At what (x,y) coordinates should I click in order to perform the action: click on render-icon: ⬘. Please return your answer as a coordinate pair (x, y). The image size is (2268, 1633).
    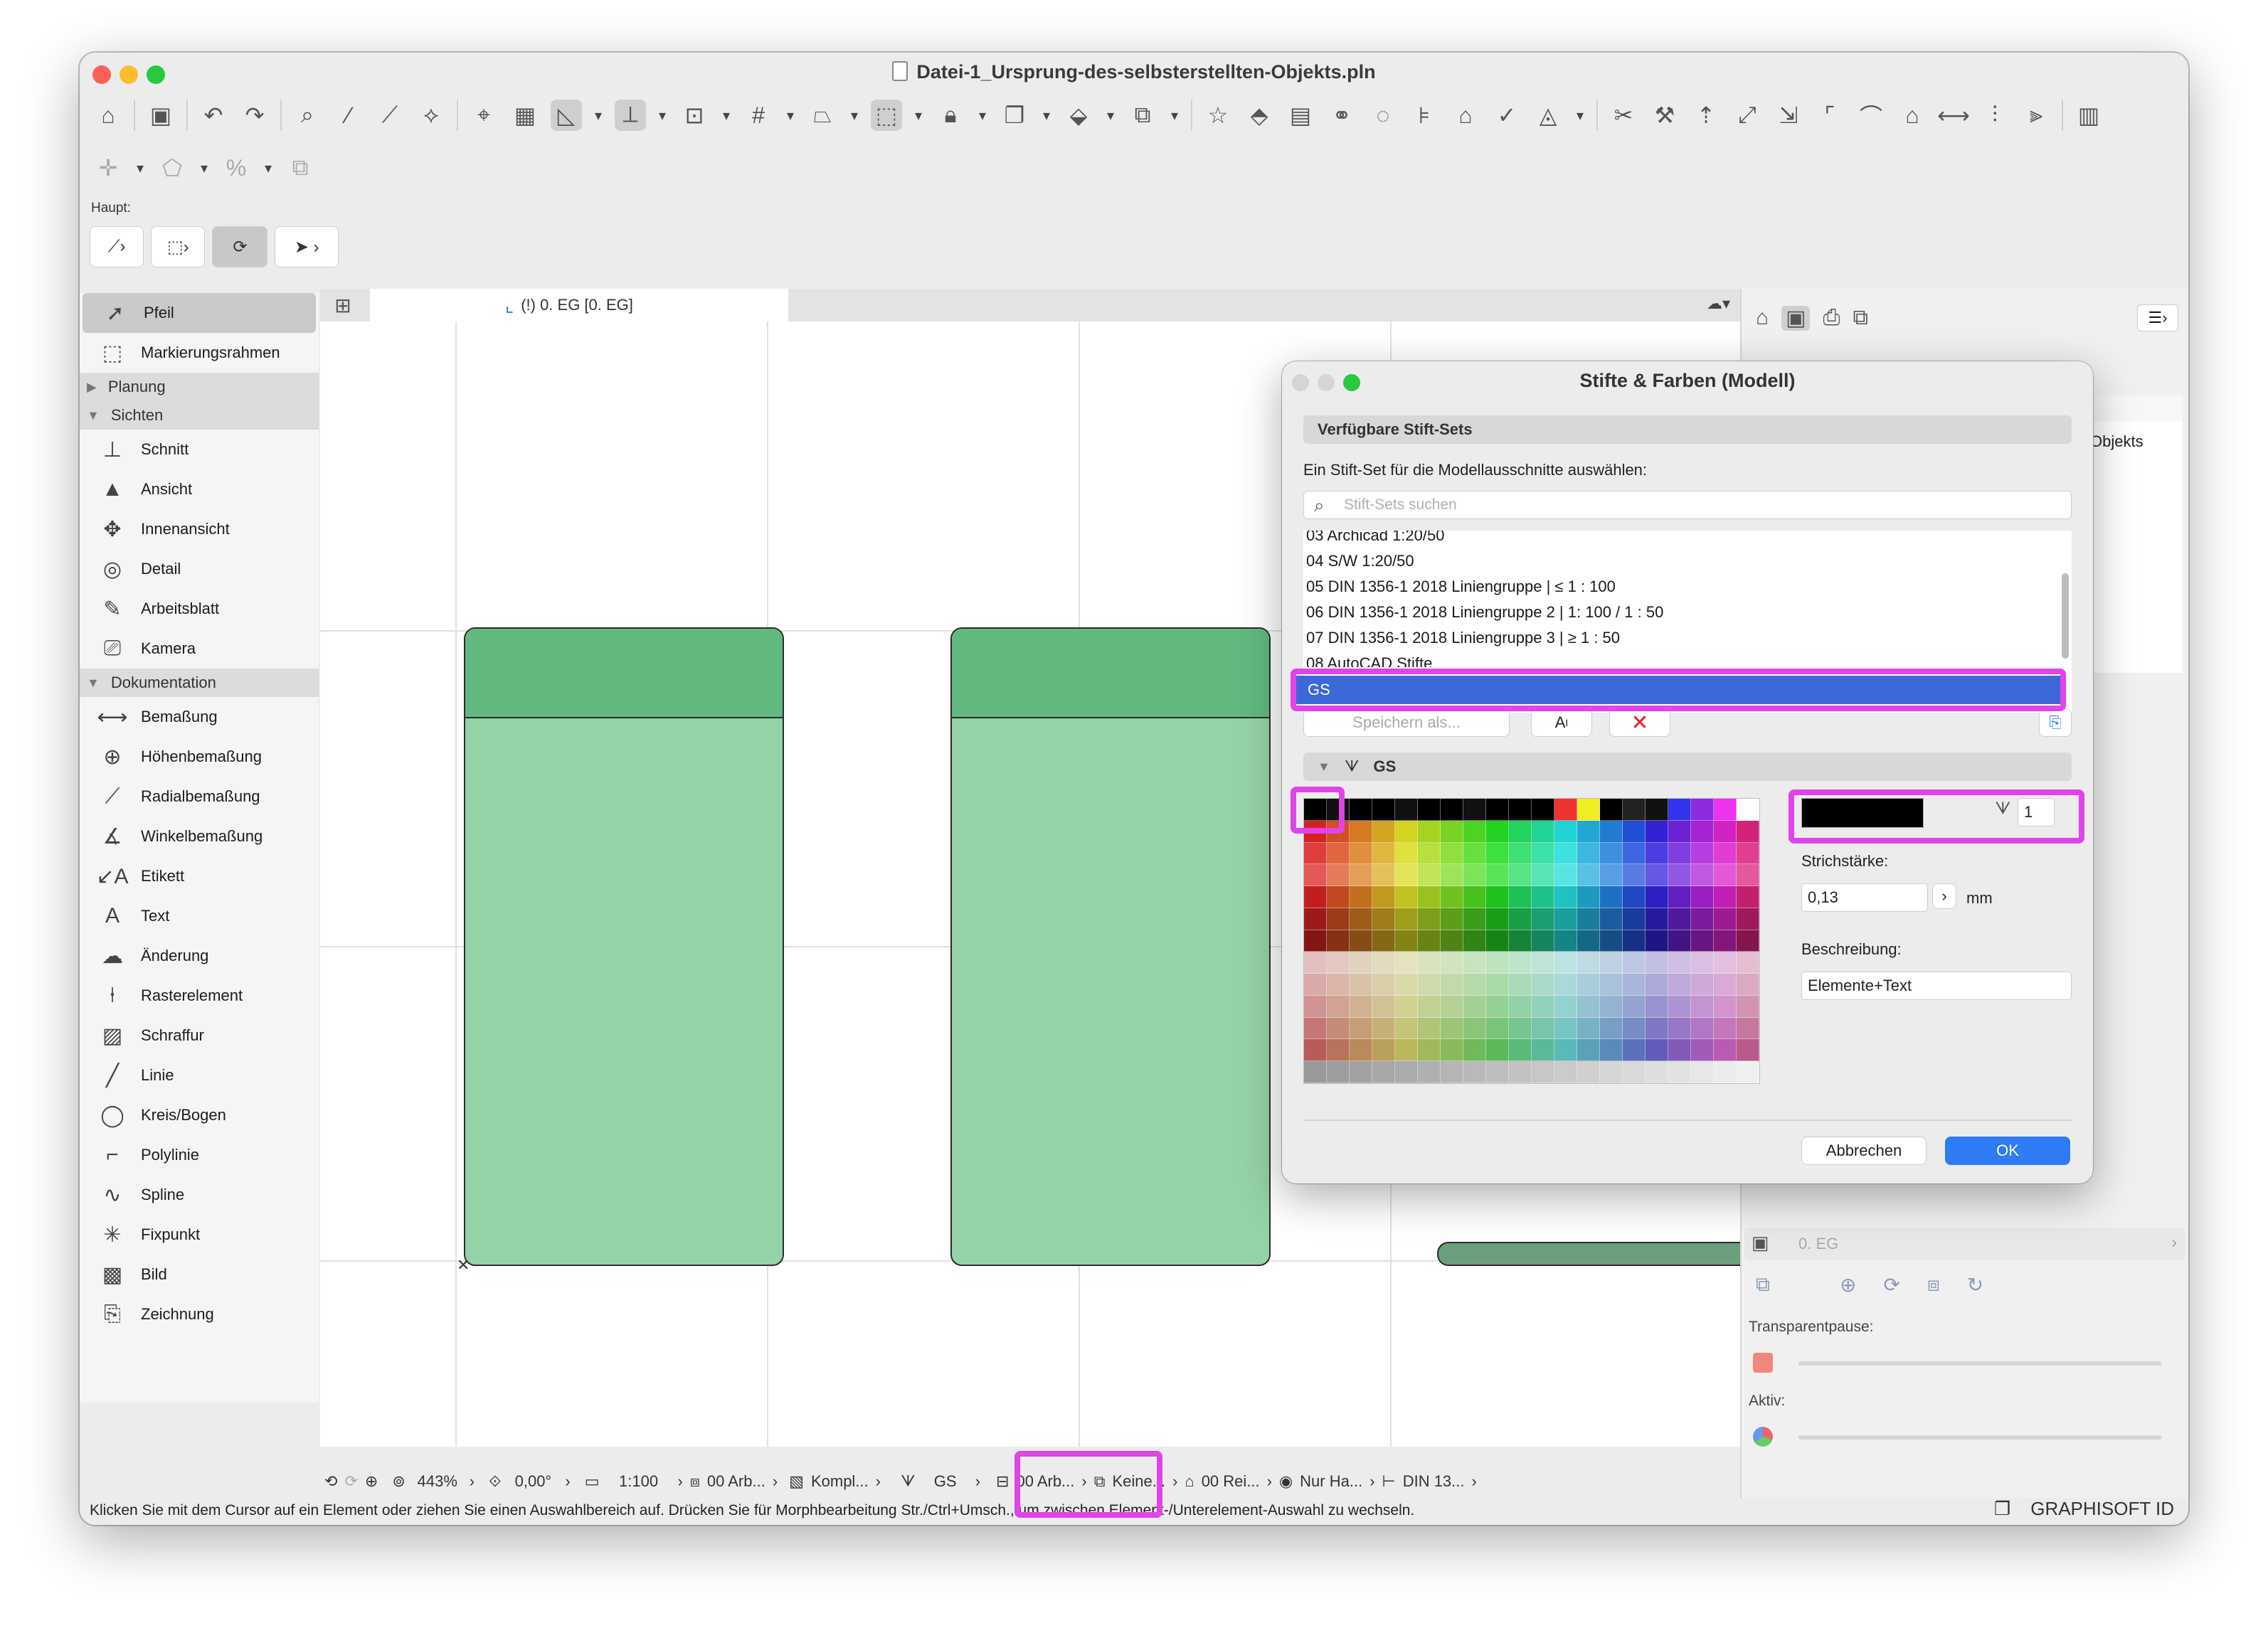
    Looking at the image, I should click on (1259, 115).